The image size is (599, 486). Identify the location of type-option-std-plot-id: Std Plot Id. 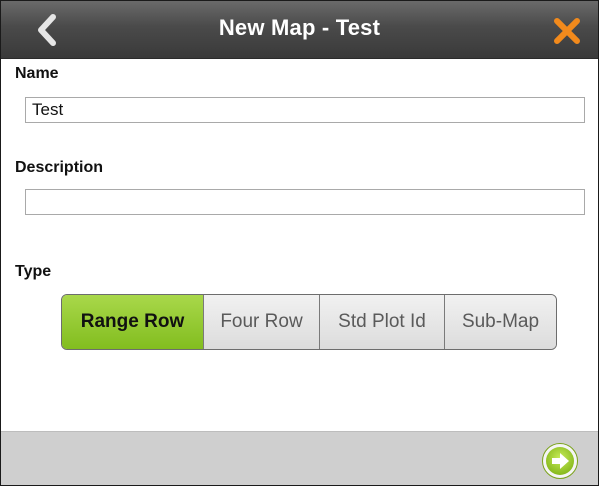
(381, 322).